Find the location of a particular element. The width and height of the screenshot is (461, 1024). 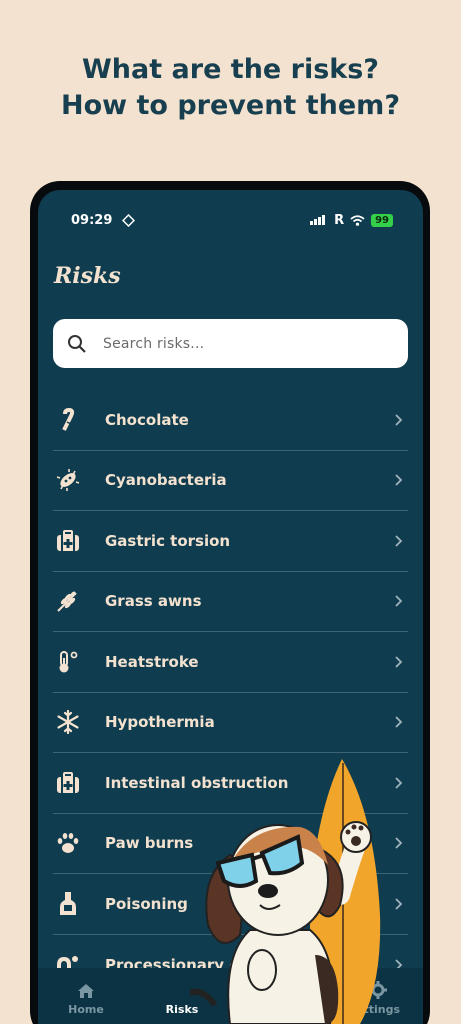

battery-indicator: 99 is located at coordinates (382, 220).